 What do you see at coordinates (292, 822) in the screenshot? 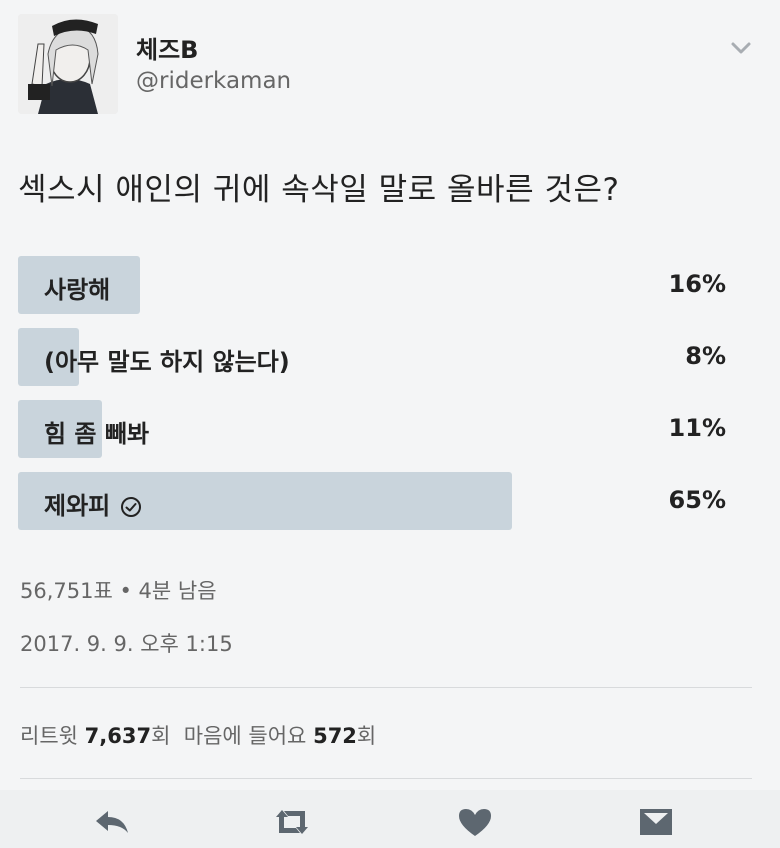
I see `retweet-icon` at bounding box center [292, 822].